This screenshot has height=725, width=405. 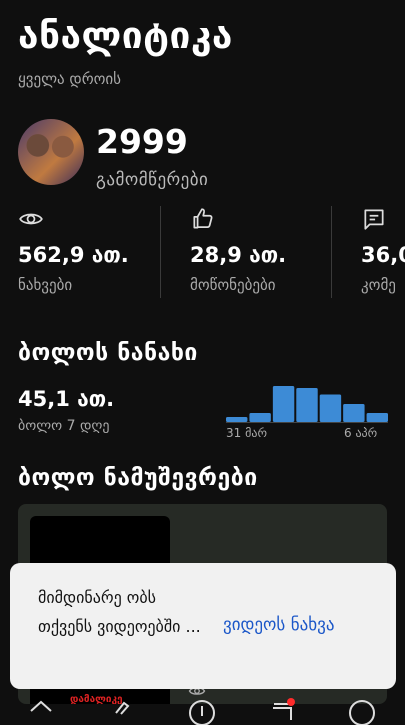 What do you see at coordinates (291, 702) in the screenshot?
I see `notification-dot` at bounding box center [291, 702].